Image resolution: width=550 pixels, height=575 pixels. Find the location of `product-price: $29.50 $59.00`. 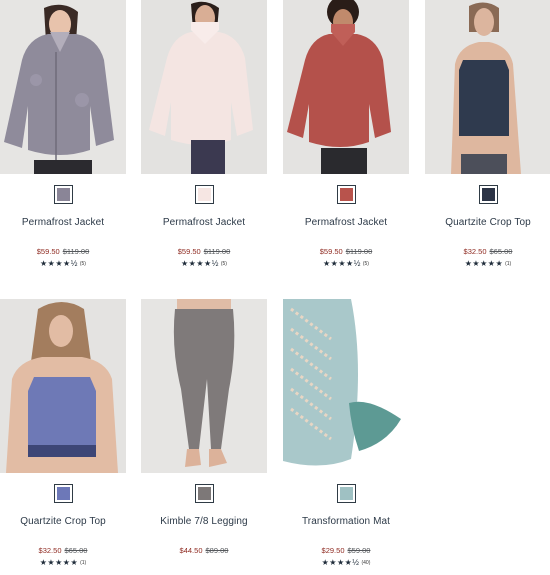

product-price: $29.50 $59.00 is located at coordinates (346, 550).